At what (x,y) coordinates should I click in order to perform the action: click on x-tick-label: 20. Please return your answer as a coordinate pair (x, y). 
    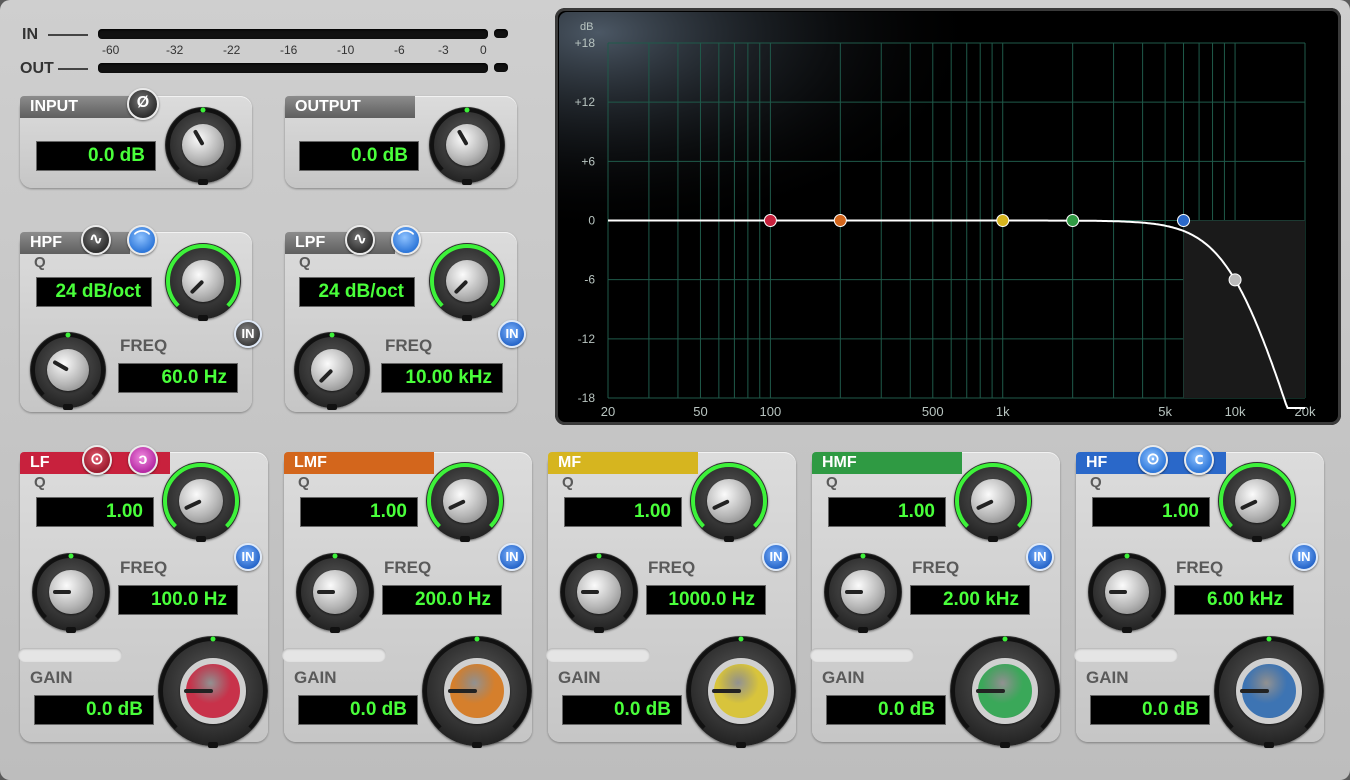
    Looking at the image, I should click on (608, 411).